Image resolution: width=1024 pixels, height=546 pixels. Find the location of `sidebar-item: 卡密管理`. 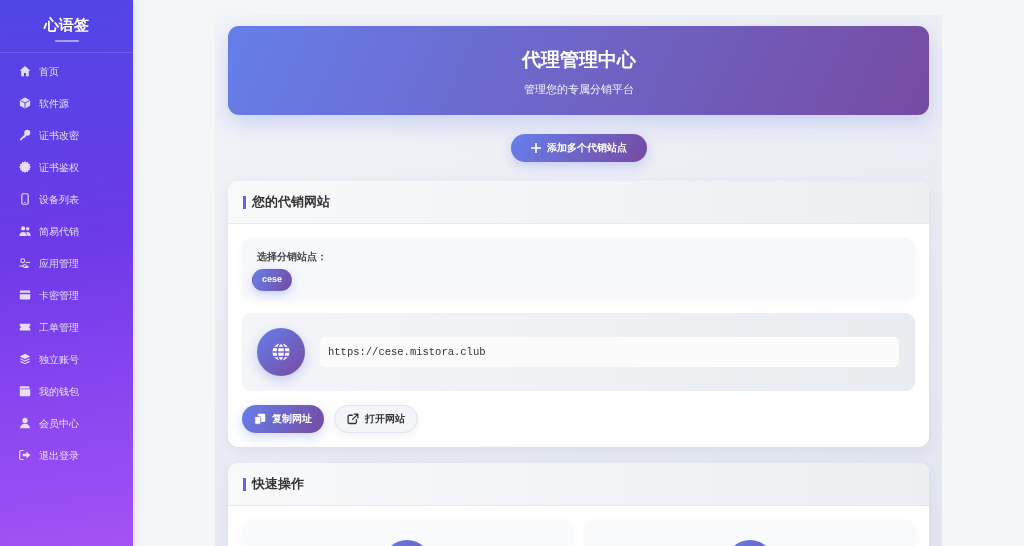

sidebar-item: 卡密管理 is located at coordinates (66, 295).